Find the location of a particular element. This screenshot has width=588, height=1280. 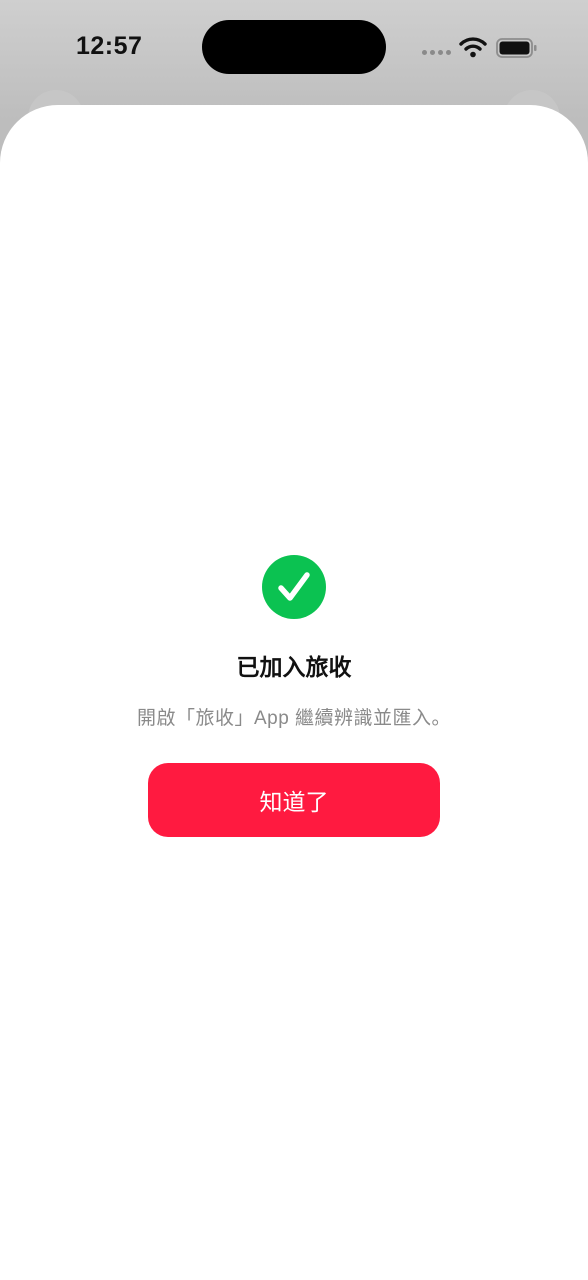

wifi-icon is located at coordinates (473, 47).